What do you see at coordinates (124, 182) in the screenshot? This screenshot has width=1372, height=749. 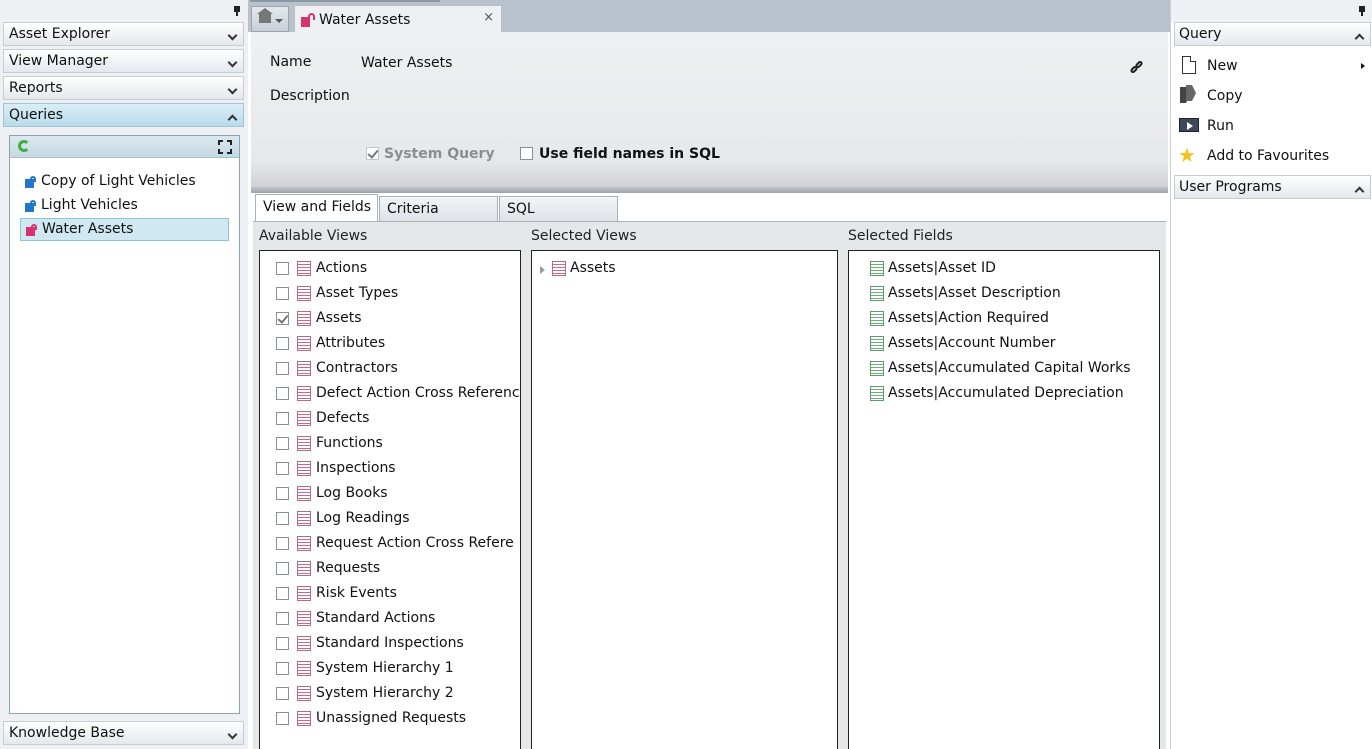 I see `query-item-copy-of-light-vehicles: Copy of Light Vehicles` at bounding box center [124, 182].